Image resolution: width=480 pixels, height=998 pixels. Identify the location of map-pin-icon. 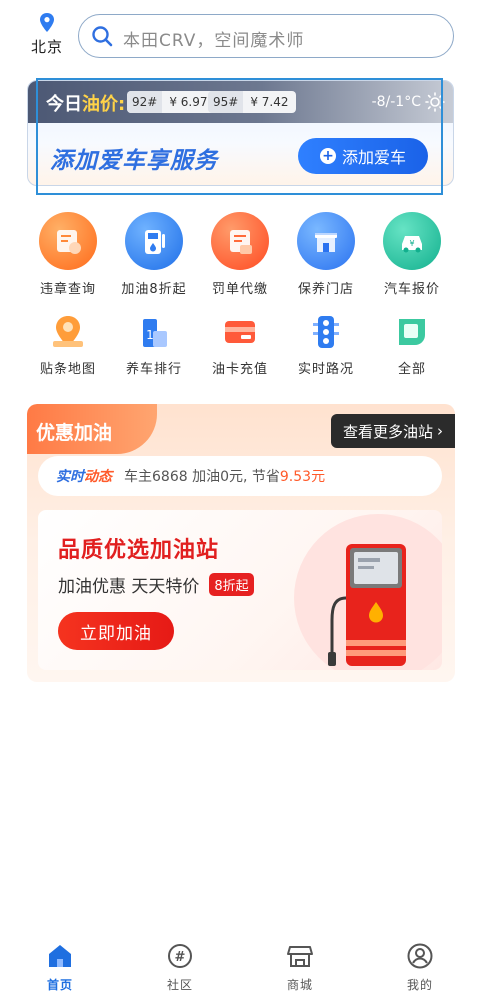
(68, 332).